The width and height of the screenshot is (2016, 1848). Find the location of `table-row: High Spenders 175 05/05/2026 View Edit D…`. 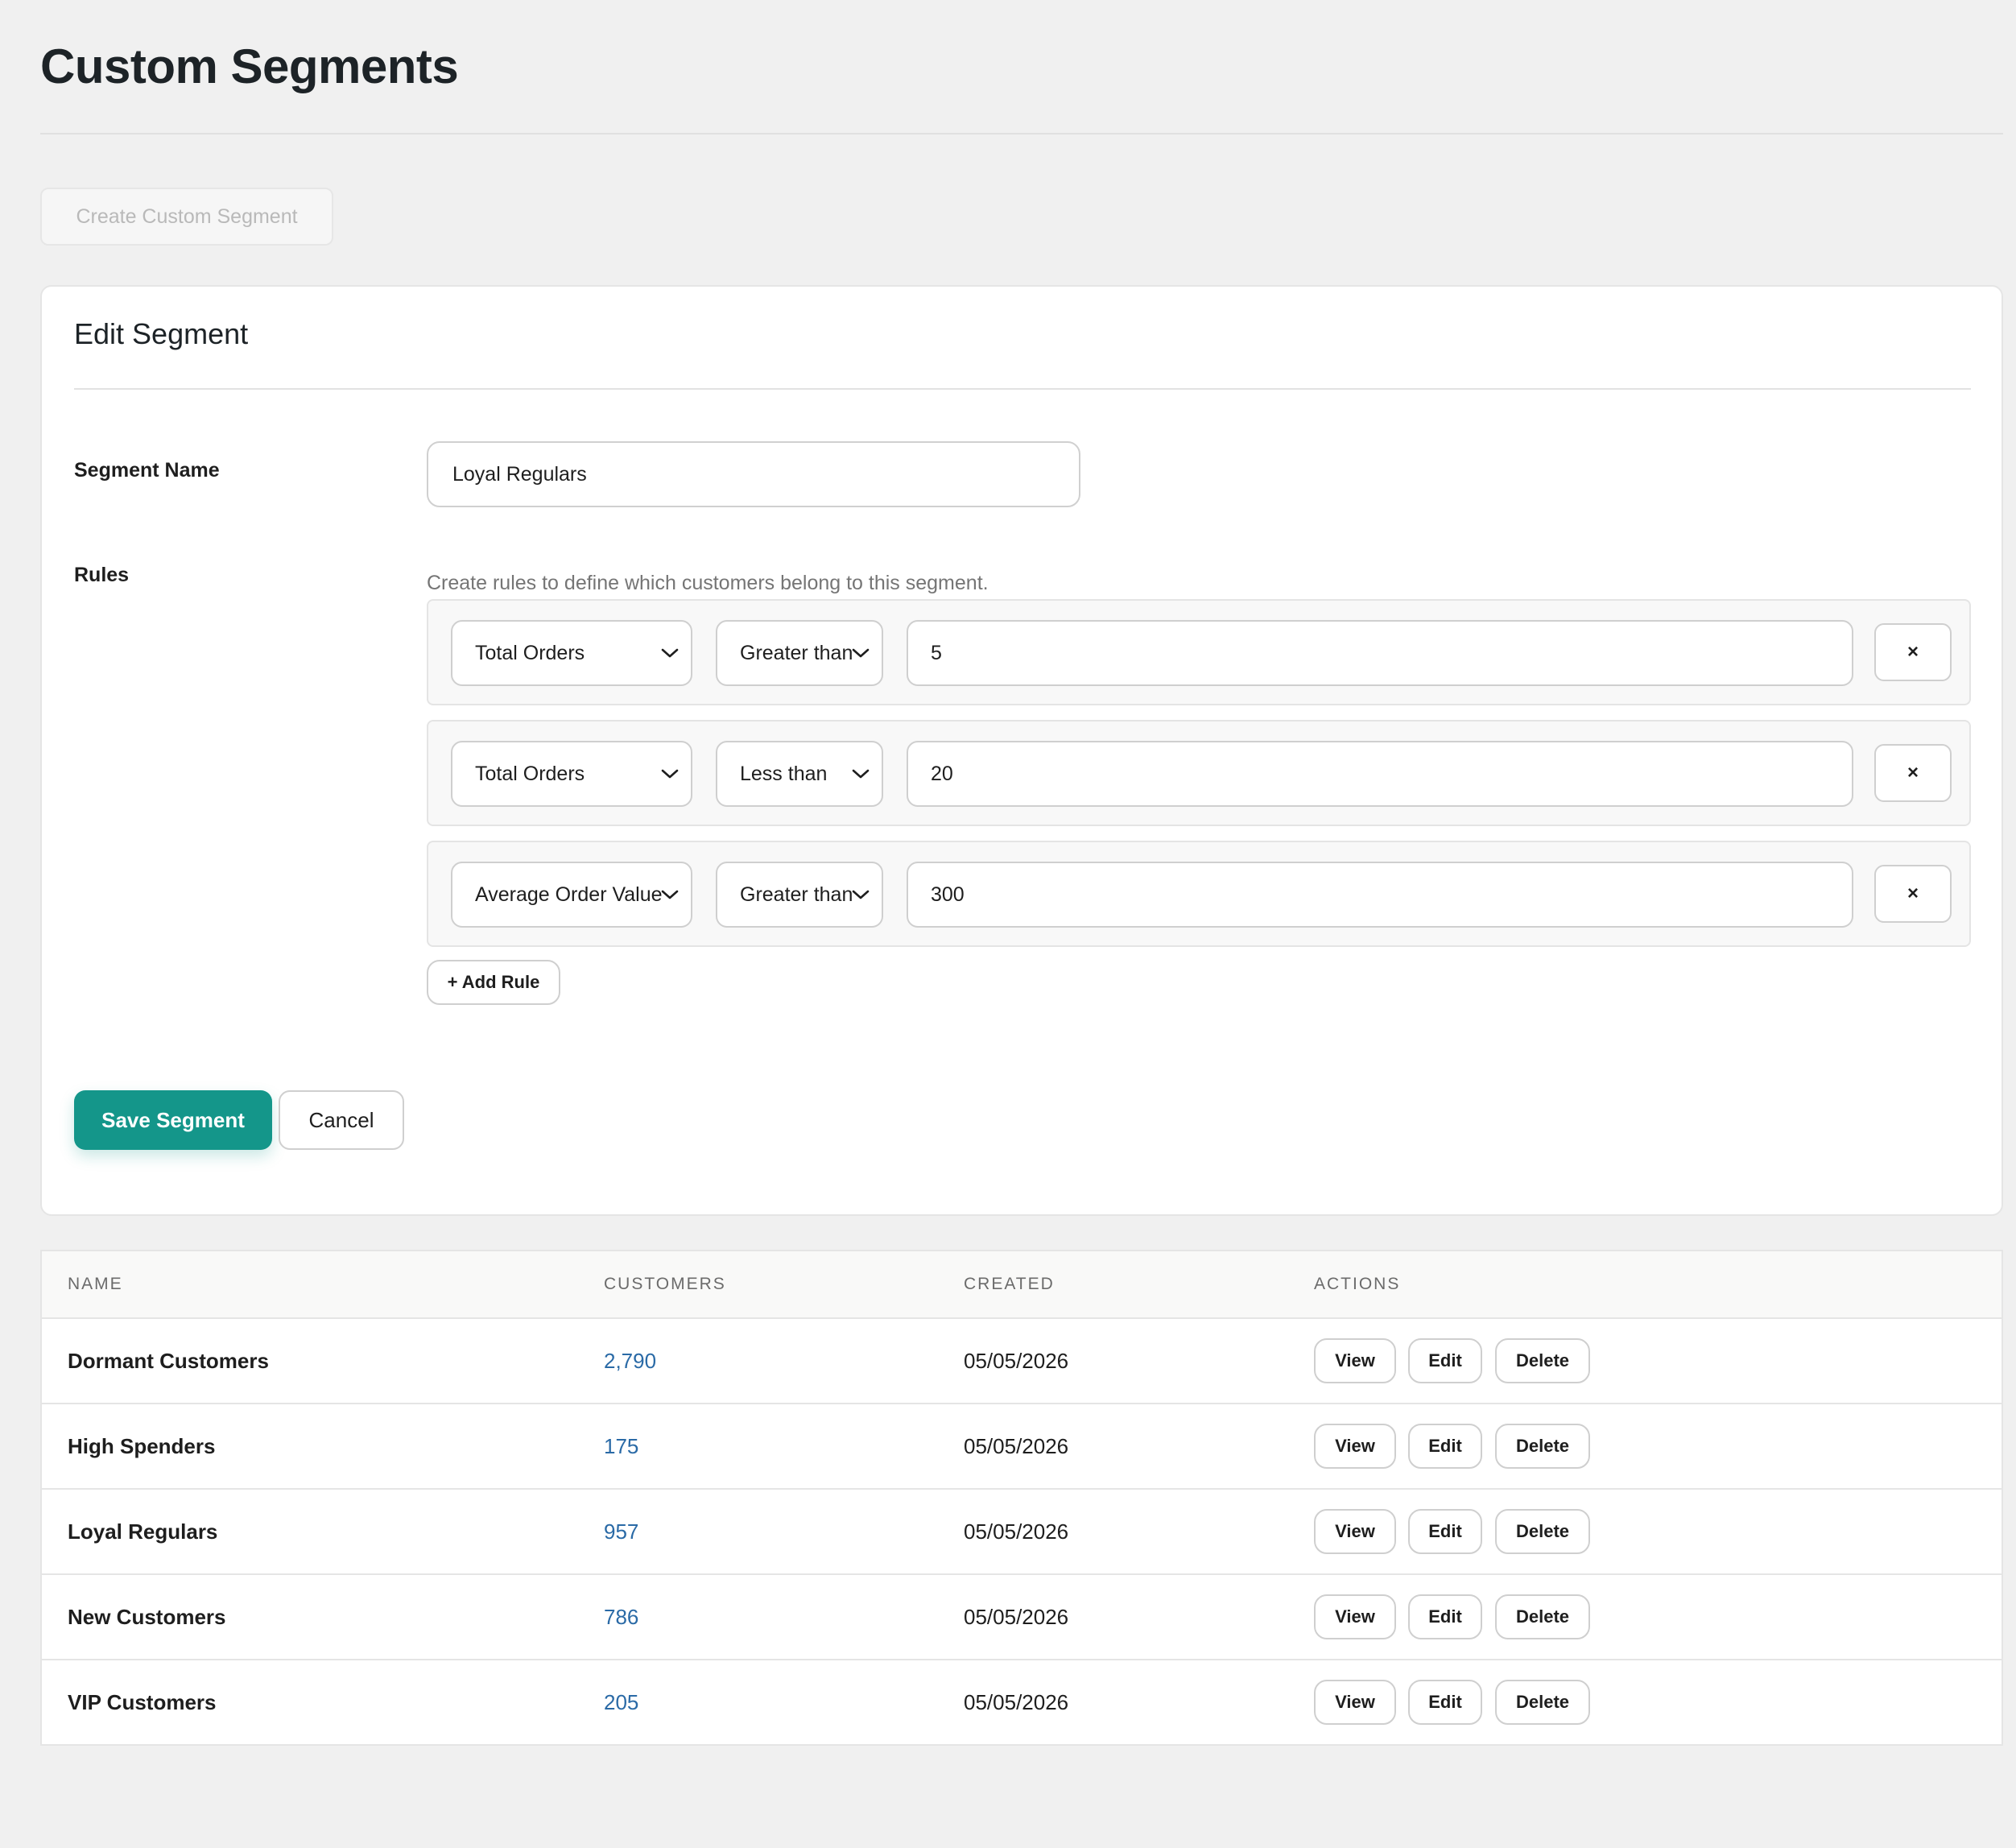

table-row: High Spenders 175 05/05/2026 View Edit D… is located at coordinates (1022, 1447).